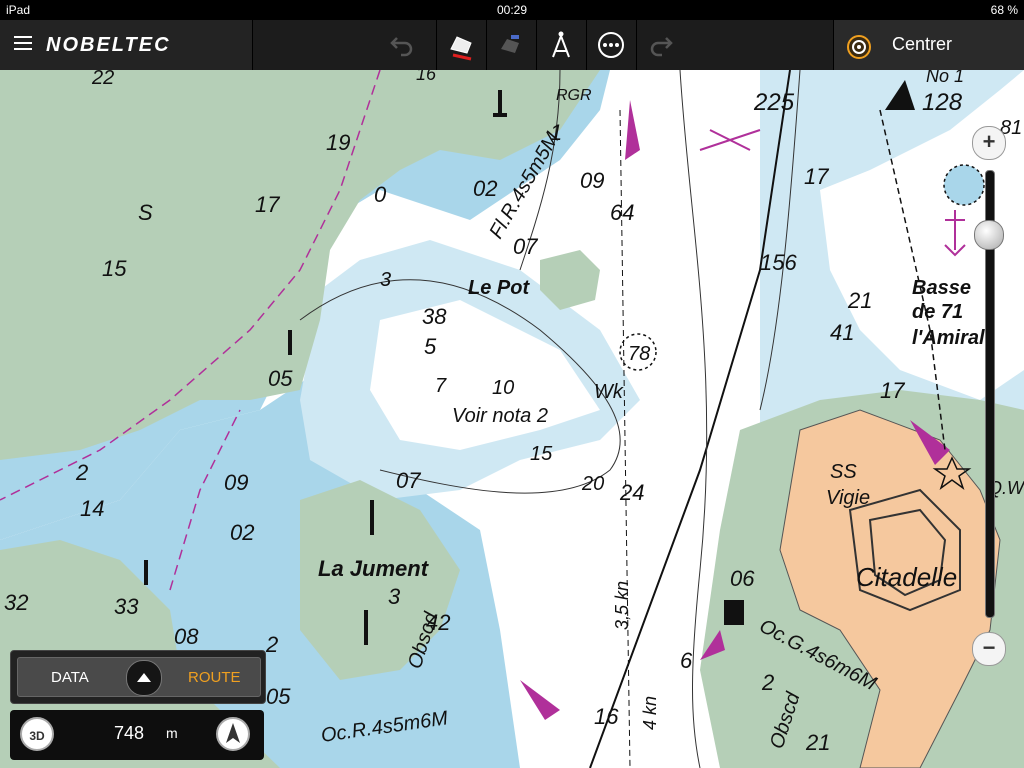 This screenshot has width=1024, height=768. Describe the element at coordinates (37, 734) in the screenshot. I see `view-3d-button: 3D` at that location.